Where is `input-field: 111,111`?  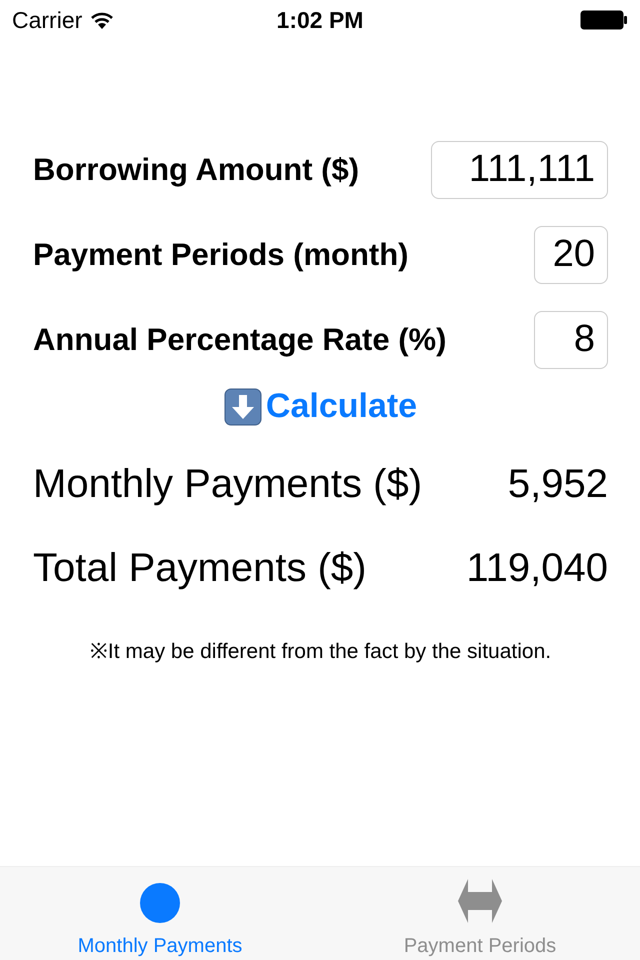
input-field: 111,111 is located at coordinates (519, 169).